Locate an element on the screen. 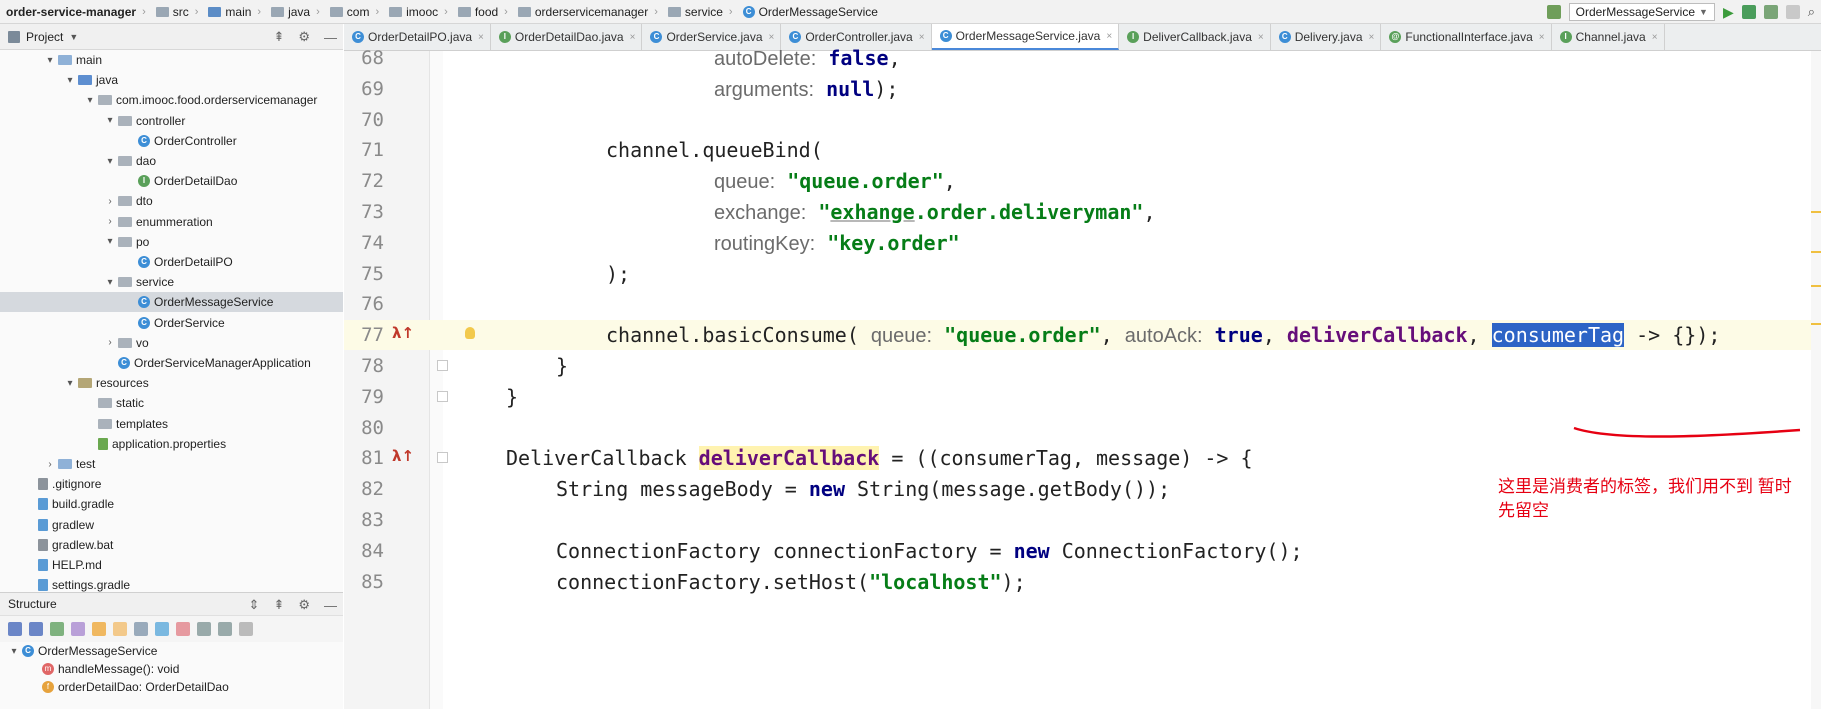 This screenshot has height=709, width=1821. code-line: queue: "queue.order", is located at coordinates (835, 181).